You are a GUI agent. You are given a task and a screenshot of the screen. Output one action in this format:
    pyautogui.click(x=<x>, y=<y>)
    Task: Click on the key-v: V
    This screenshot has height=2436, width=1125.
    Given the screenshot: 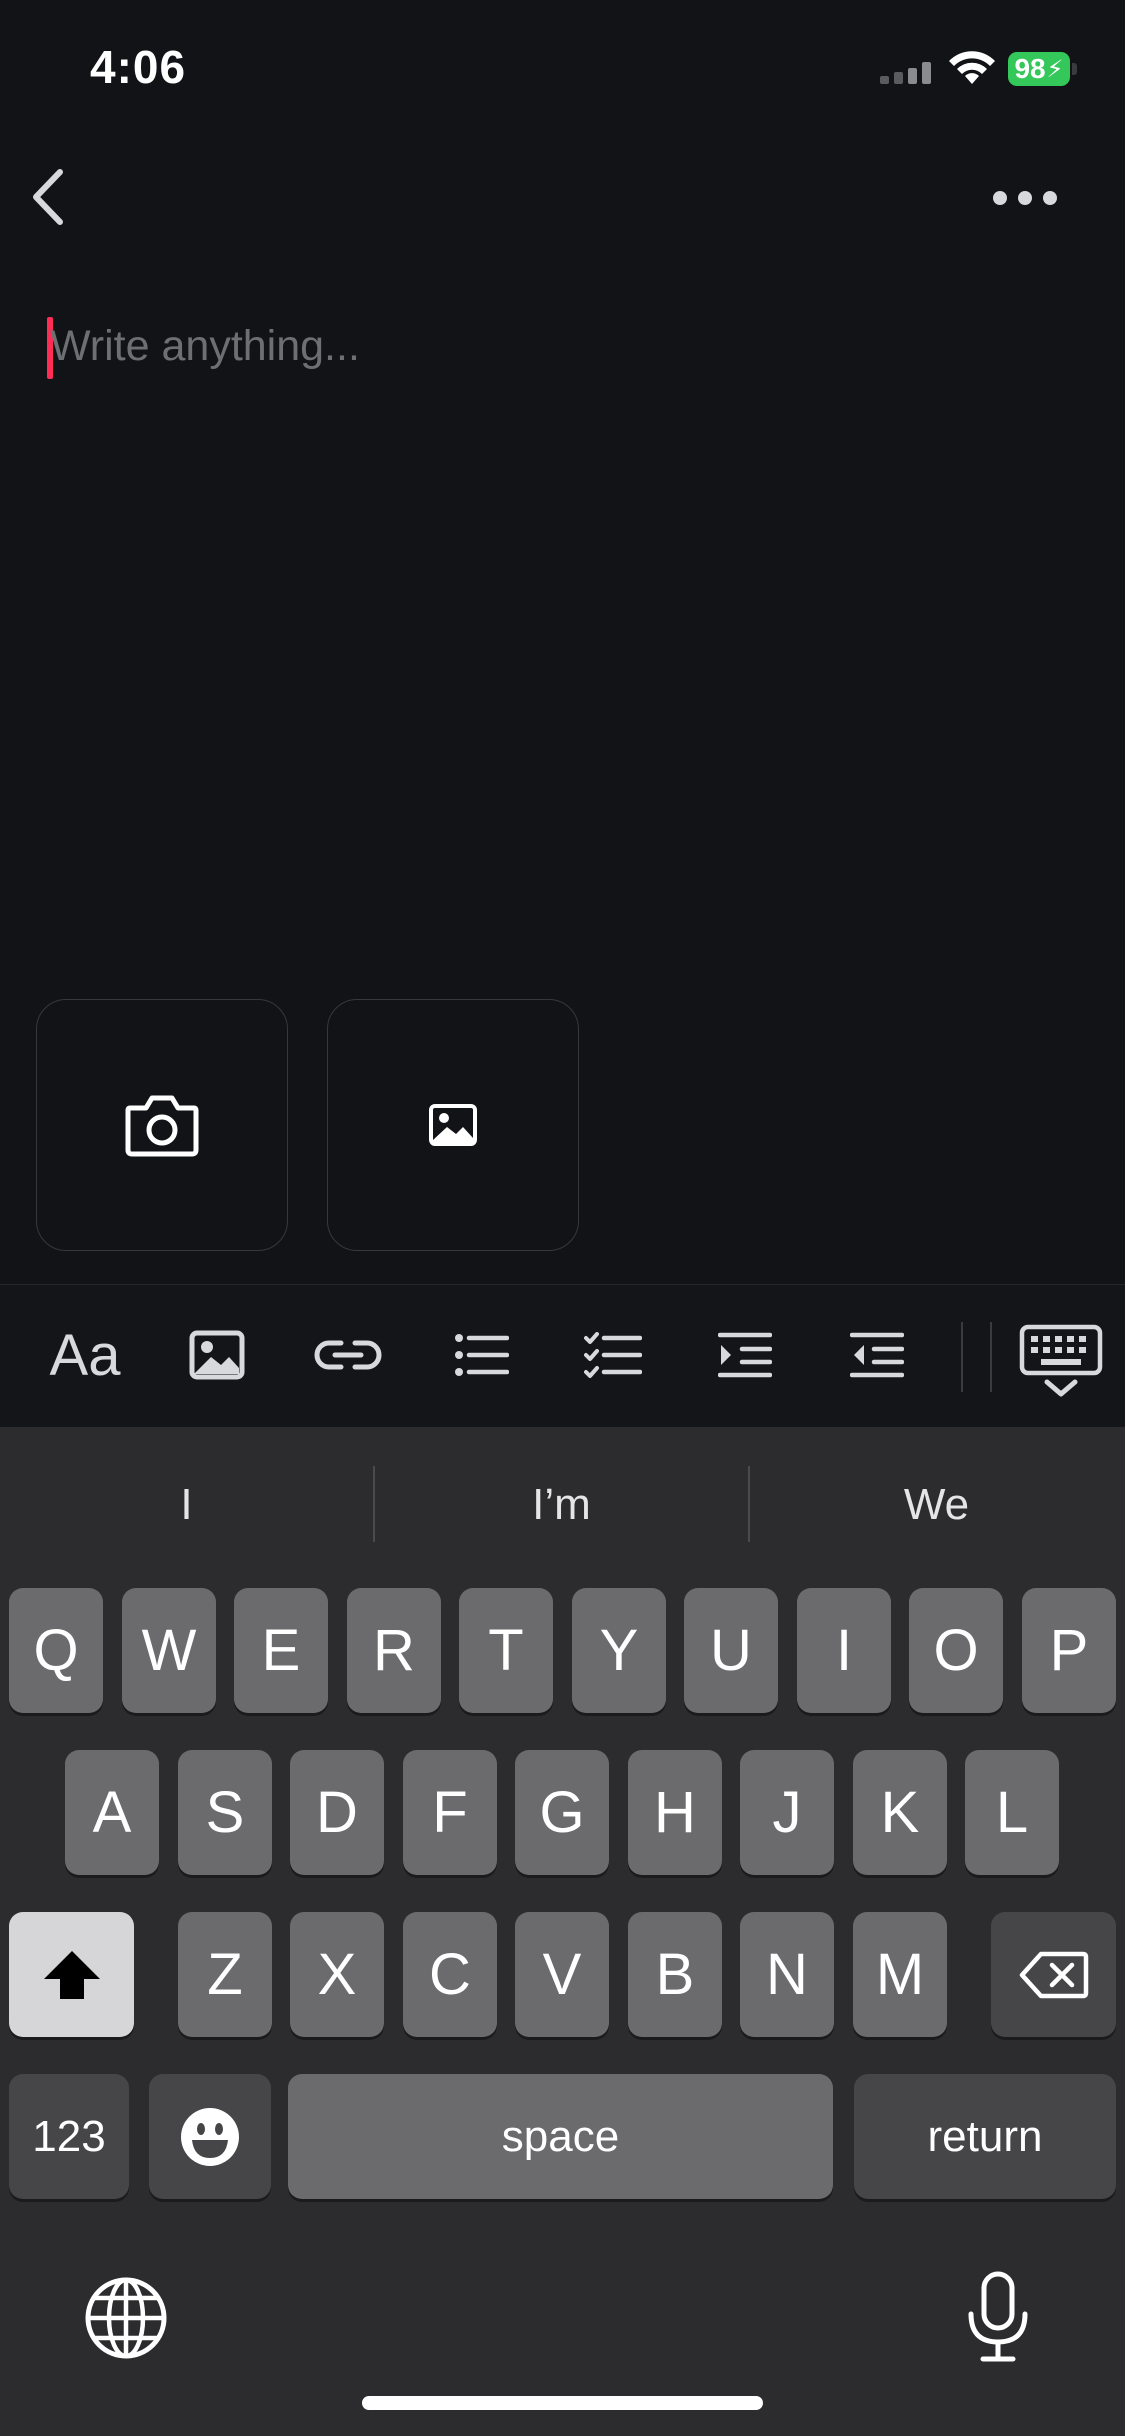 What is the action you would take?
    pyautogui.click(x=562, y=1974)
    